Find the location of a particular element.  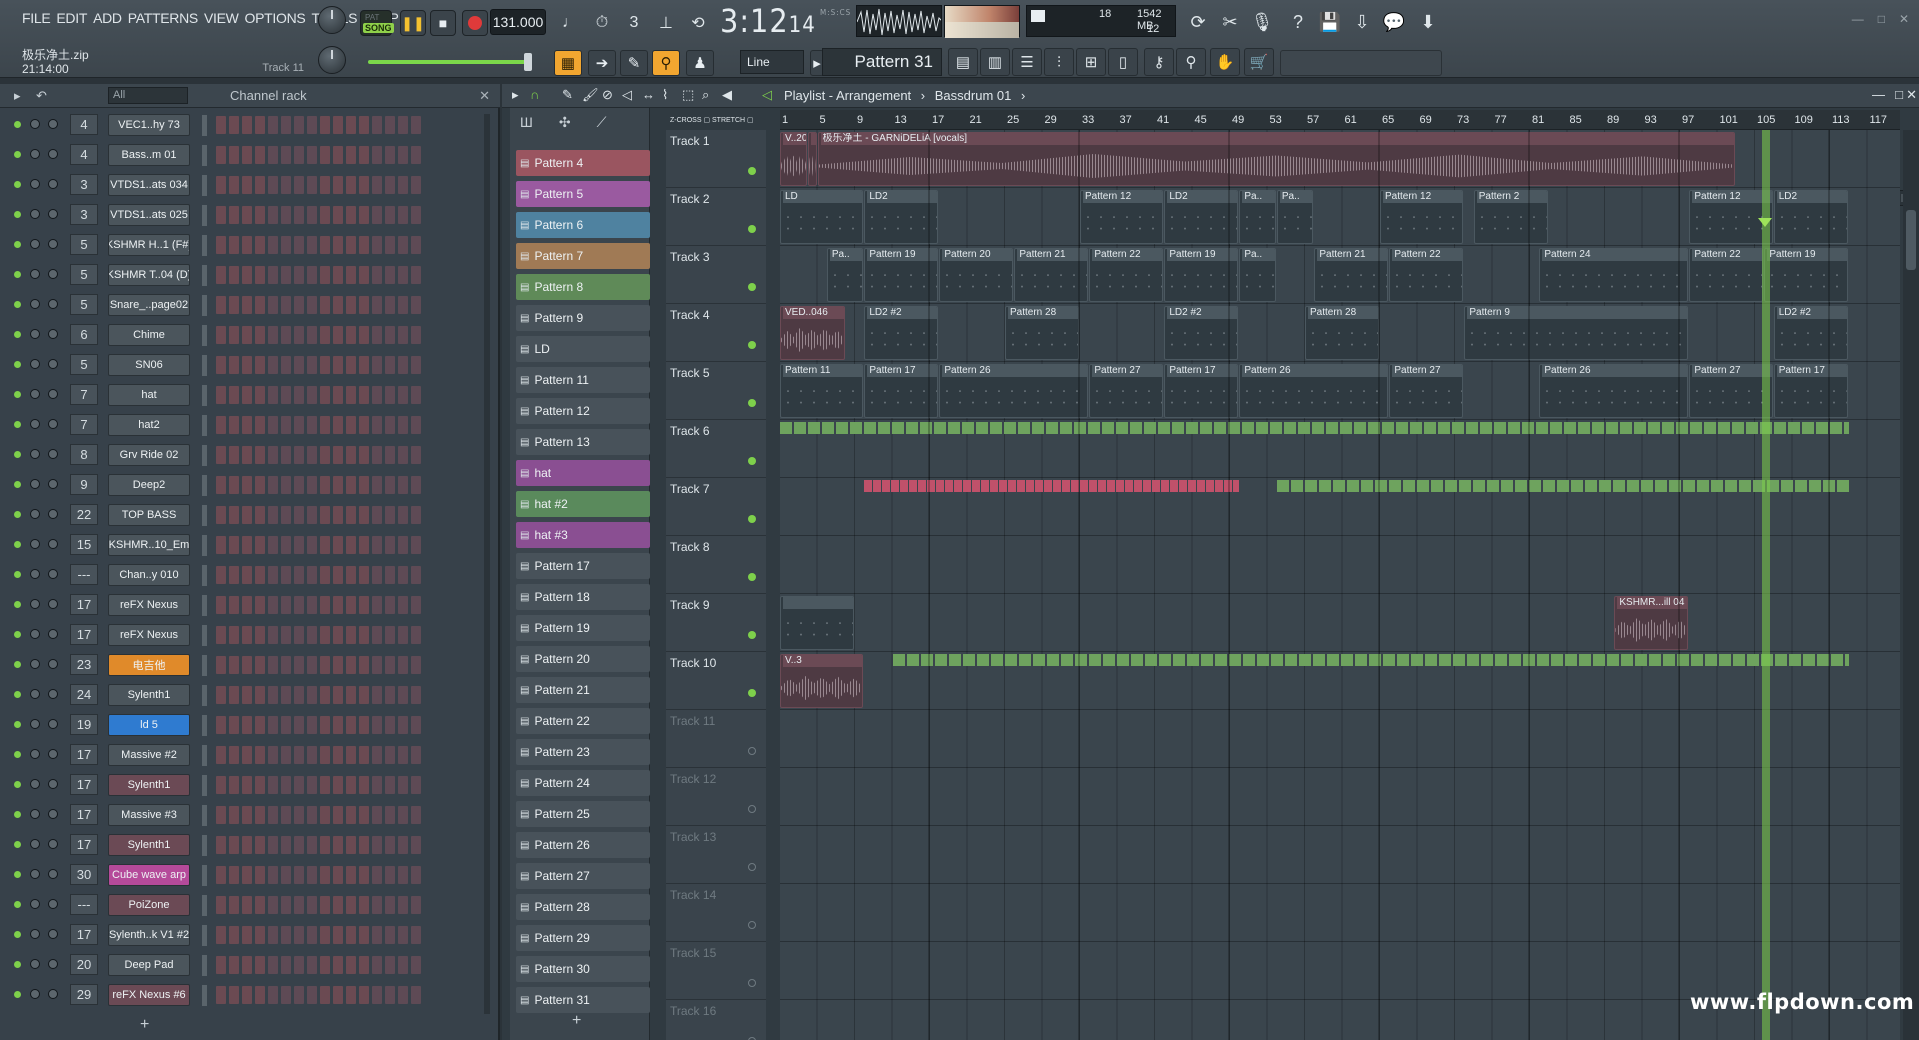

track-header: Track 3 is located at coordinates (716, 275).